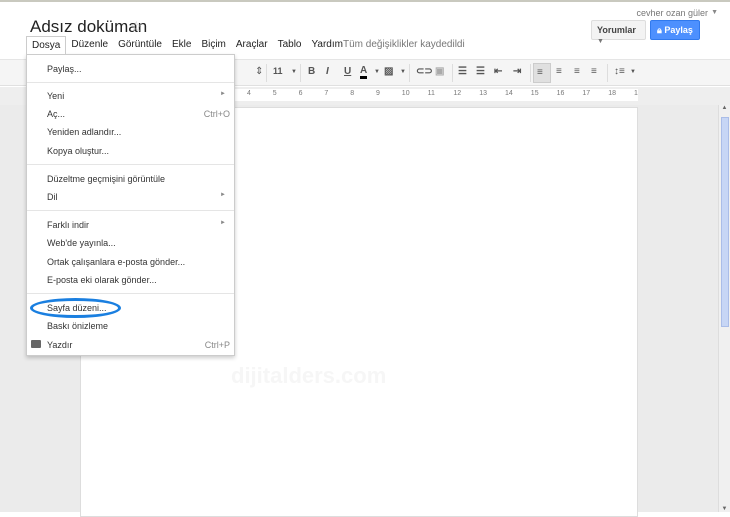  Describe the element at coordinates (483, 93) in the screenshot. I see `ruler-tick-label: 13` at that location.